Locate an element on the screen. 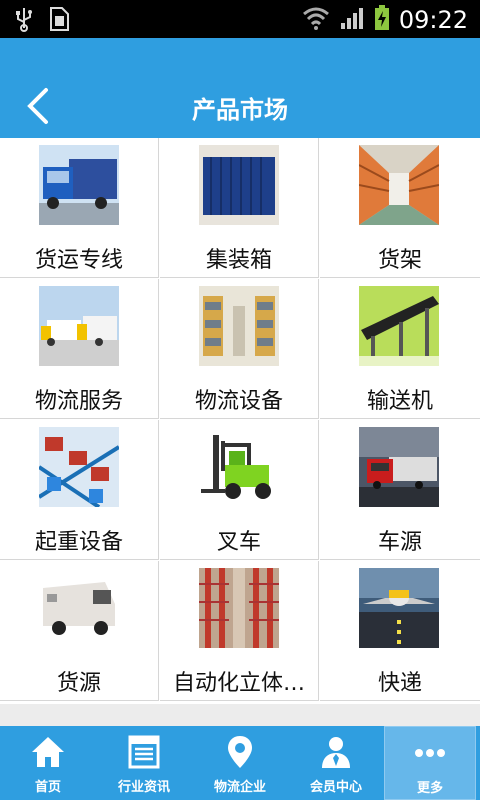 The image size is (480, 800). tab-member-center: 会员中心 is located at coordinates (336, 763).